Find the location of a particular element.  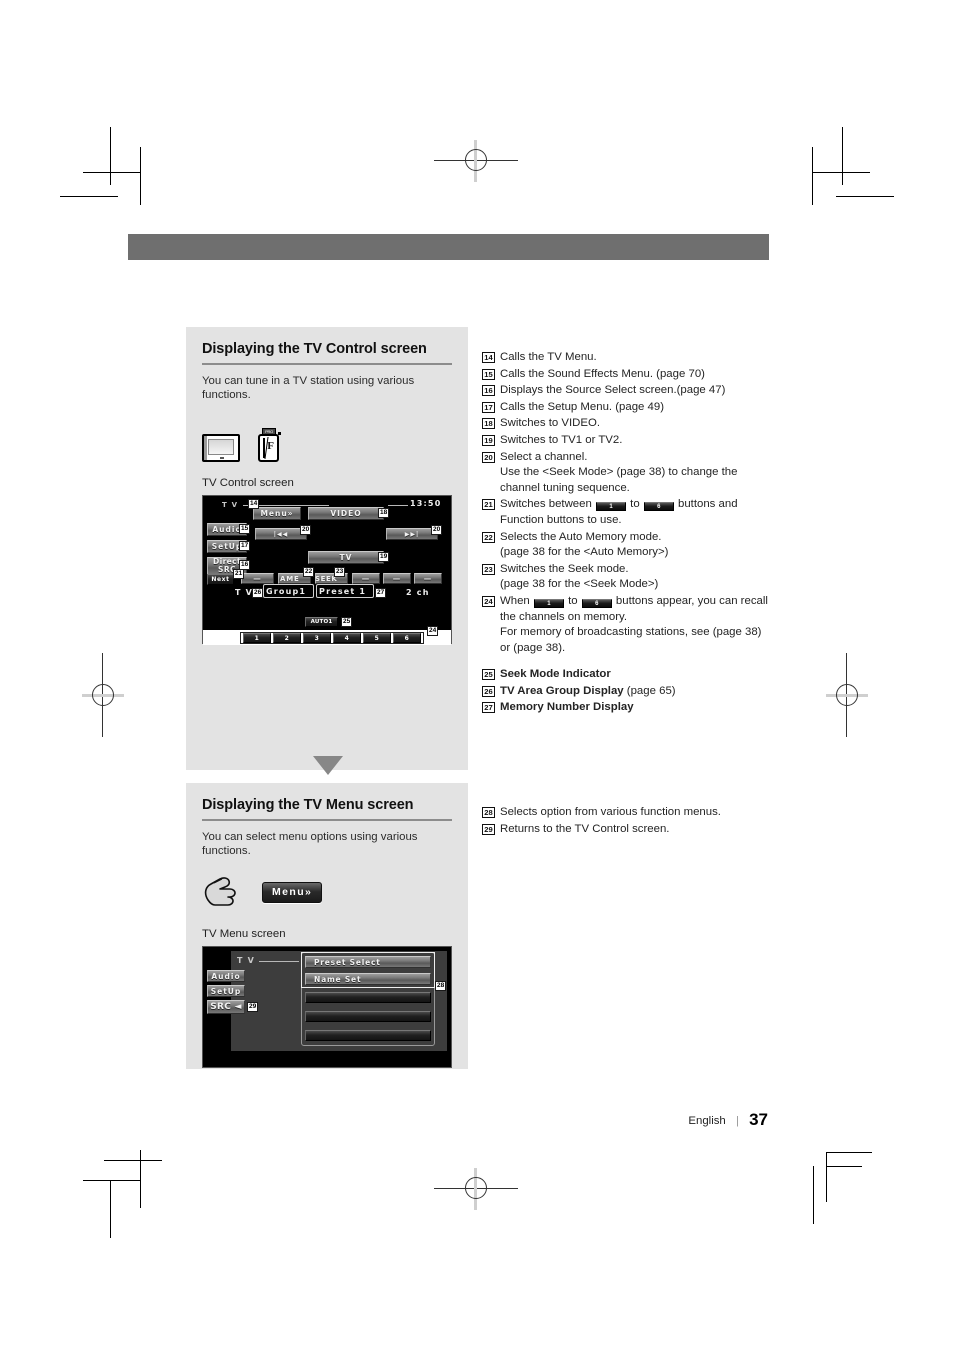

tv-control-icon-row: PRO F is located at coordinates (327, 440).